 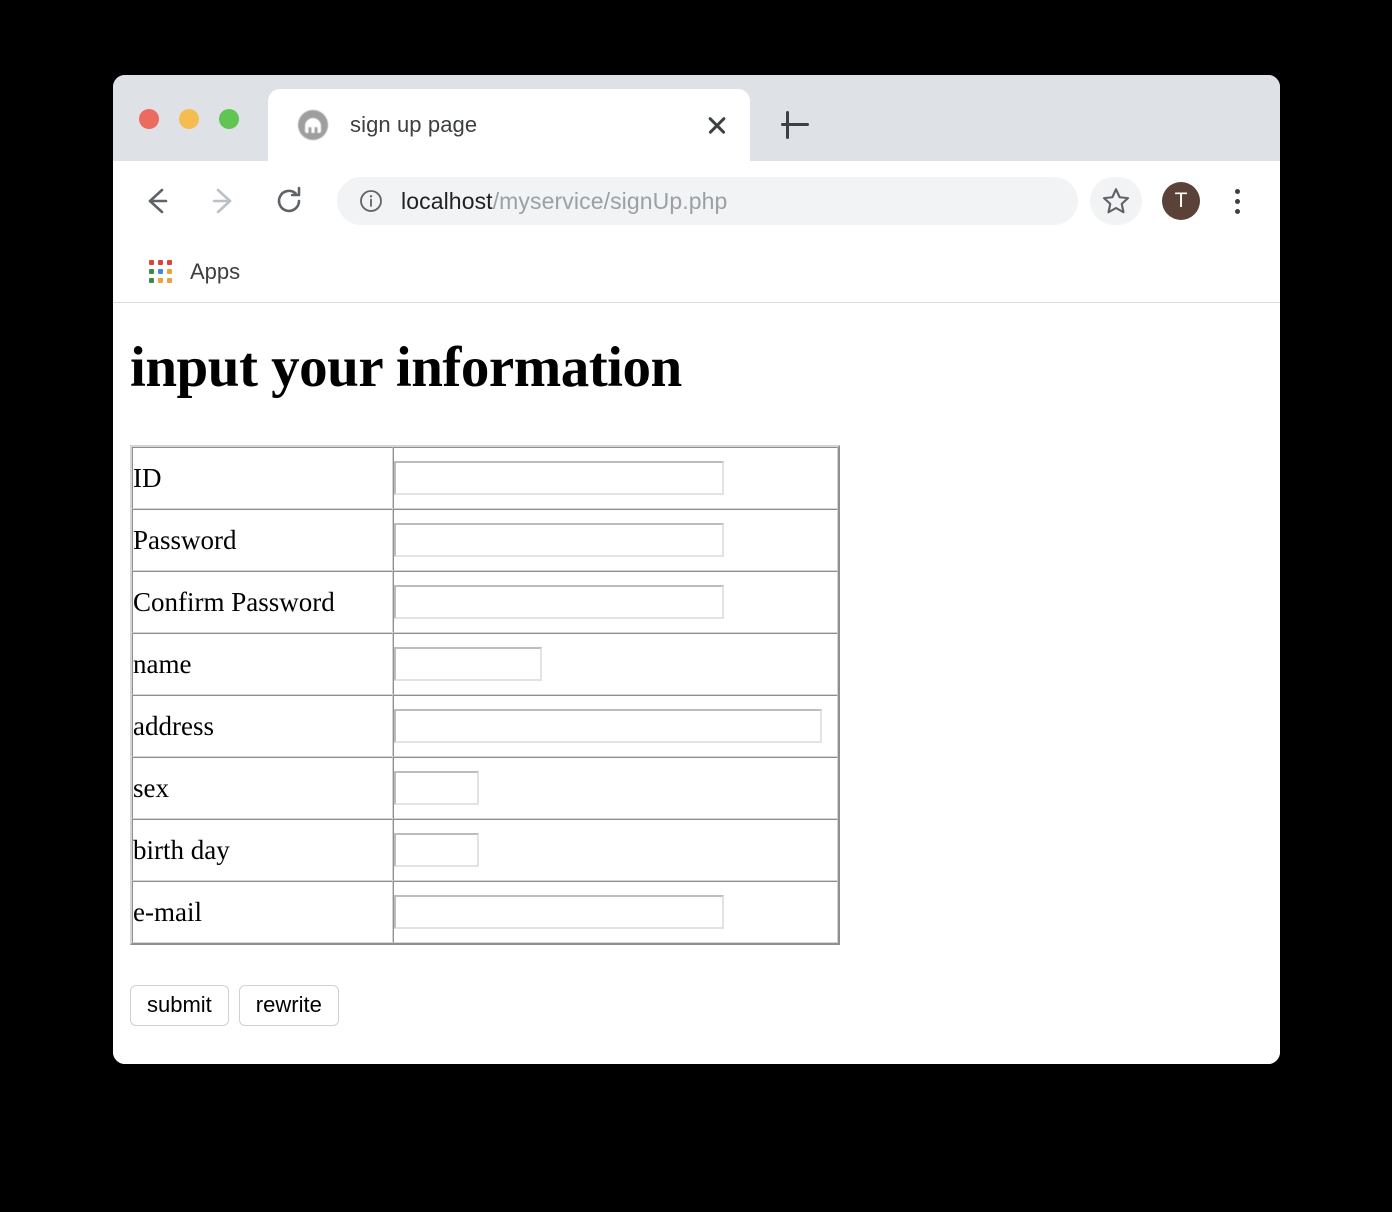 What do you see at coordinates (447, 200) in the screenshot?
I see `url-host: localhost` at bounding box center [447, 200].